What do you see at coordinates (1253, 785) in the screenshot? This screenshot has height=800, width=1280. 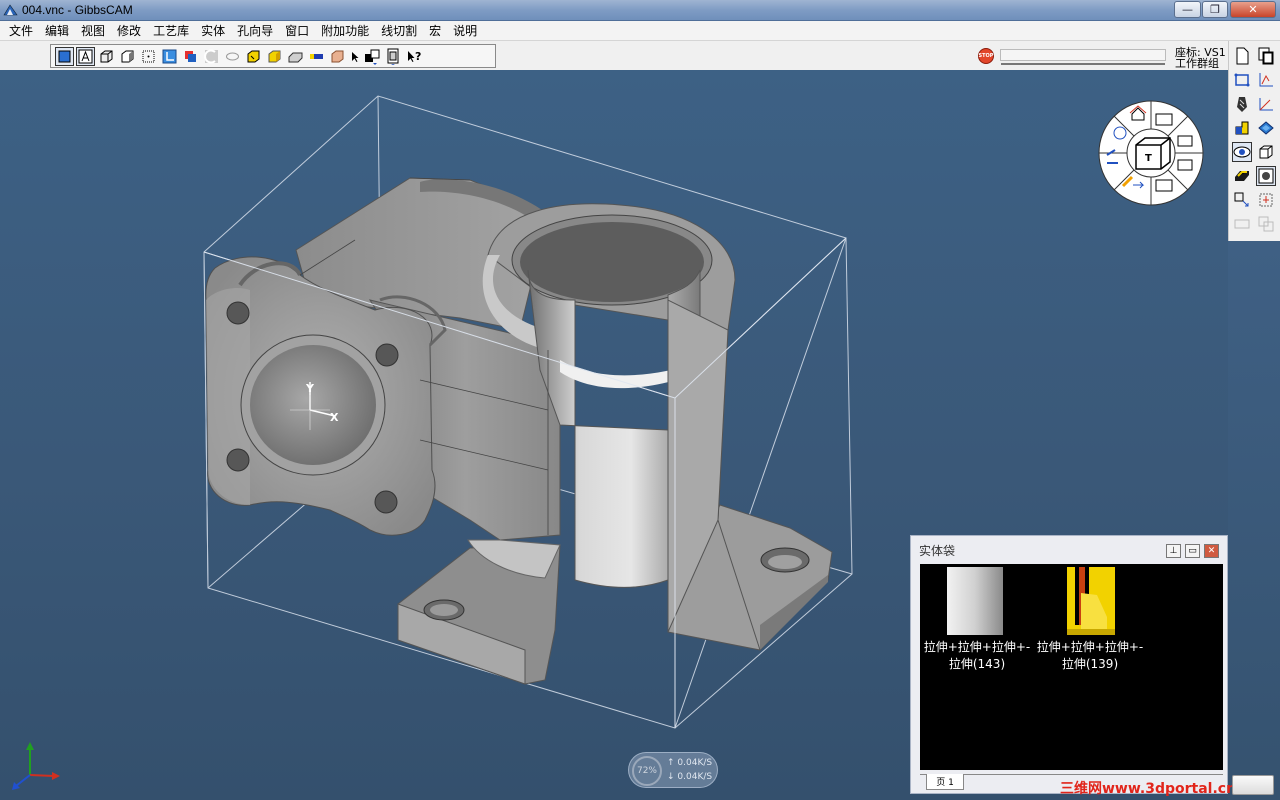 I see `bottom-right-button` at bounding box center [1253, 785].